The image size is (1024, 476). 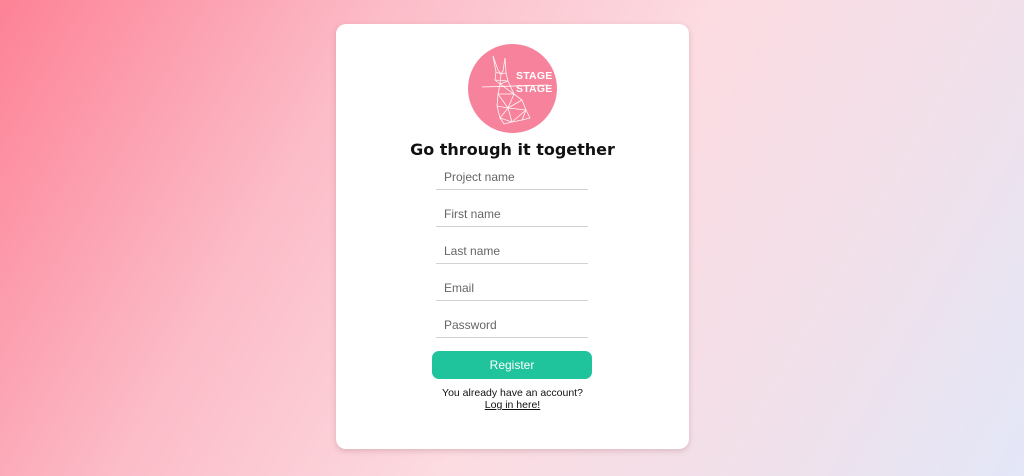 I want to click on account-prompt: You already have an account?, so click(x=512, y=393).